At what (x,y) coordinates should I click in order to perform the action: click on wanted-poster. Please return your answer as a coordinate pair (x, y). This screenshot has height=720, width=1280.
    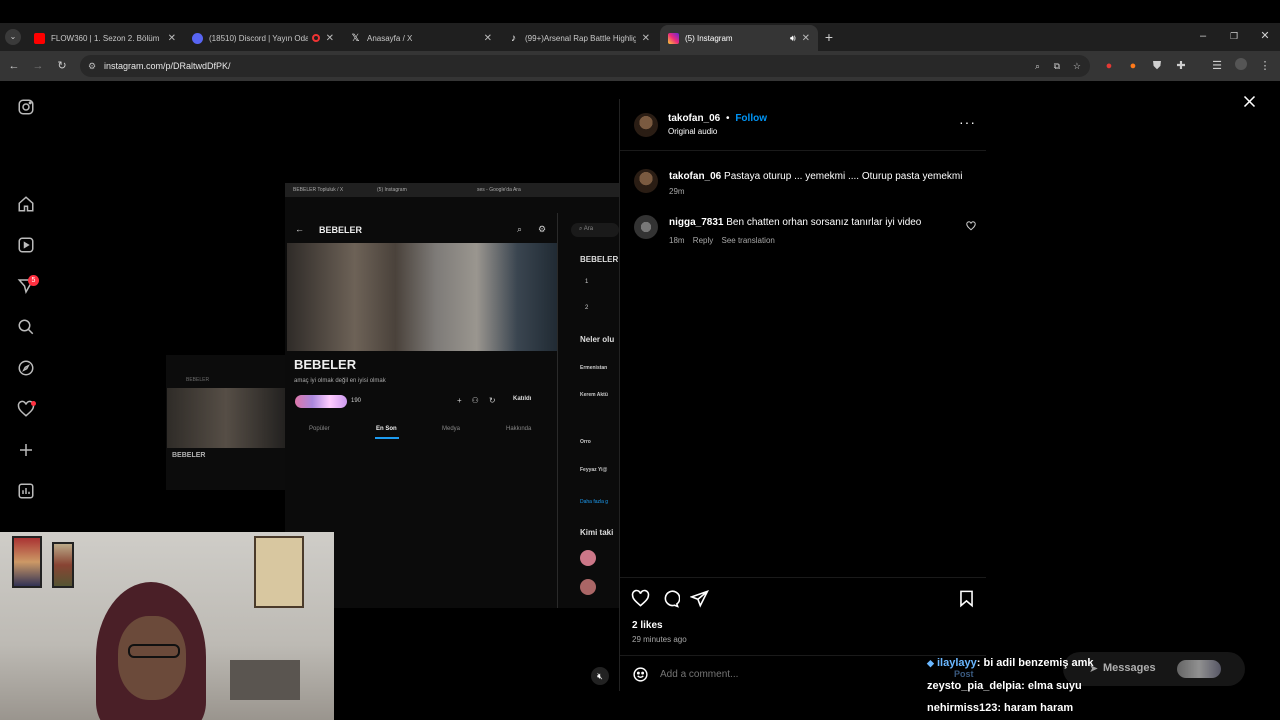
    Looking at the image, I should click on (279, 572).